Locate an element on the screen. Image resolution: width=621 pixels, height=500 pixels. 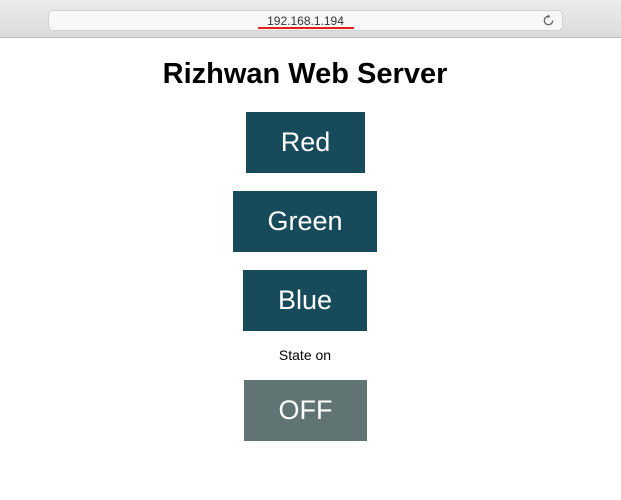
green-button: Green is located at coordinates (305, 221).